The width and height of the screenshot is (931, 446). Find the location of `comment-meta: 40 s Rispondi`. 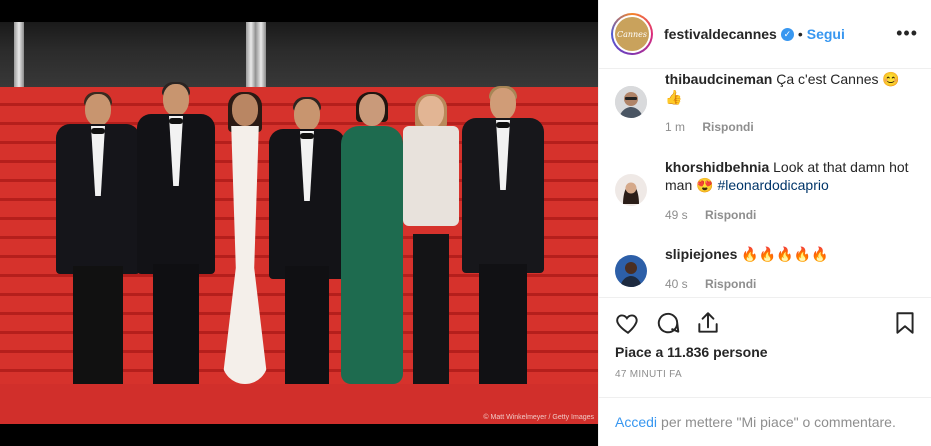

comment-meta: 40 s Rispondi is located at coordinates (710, 284).